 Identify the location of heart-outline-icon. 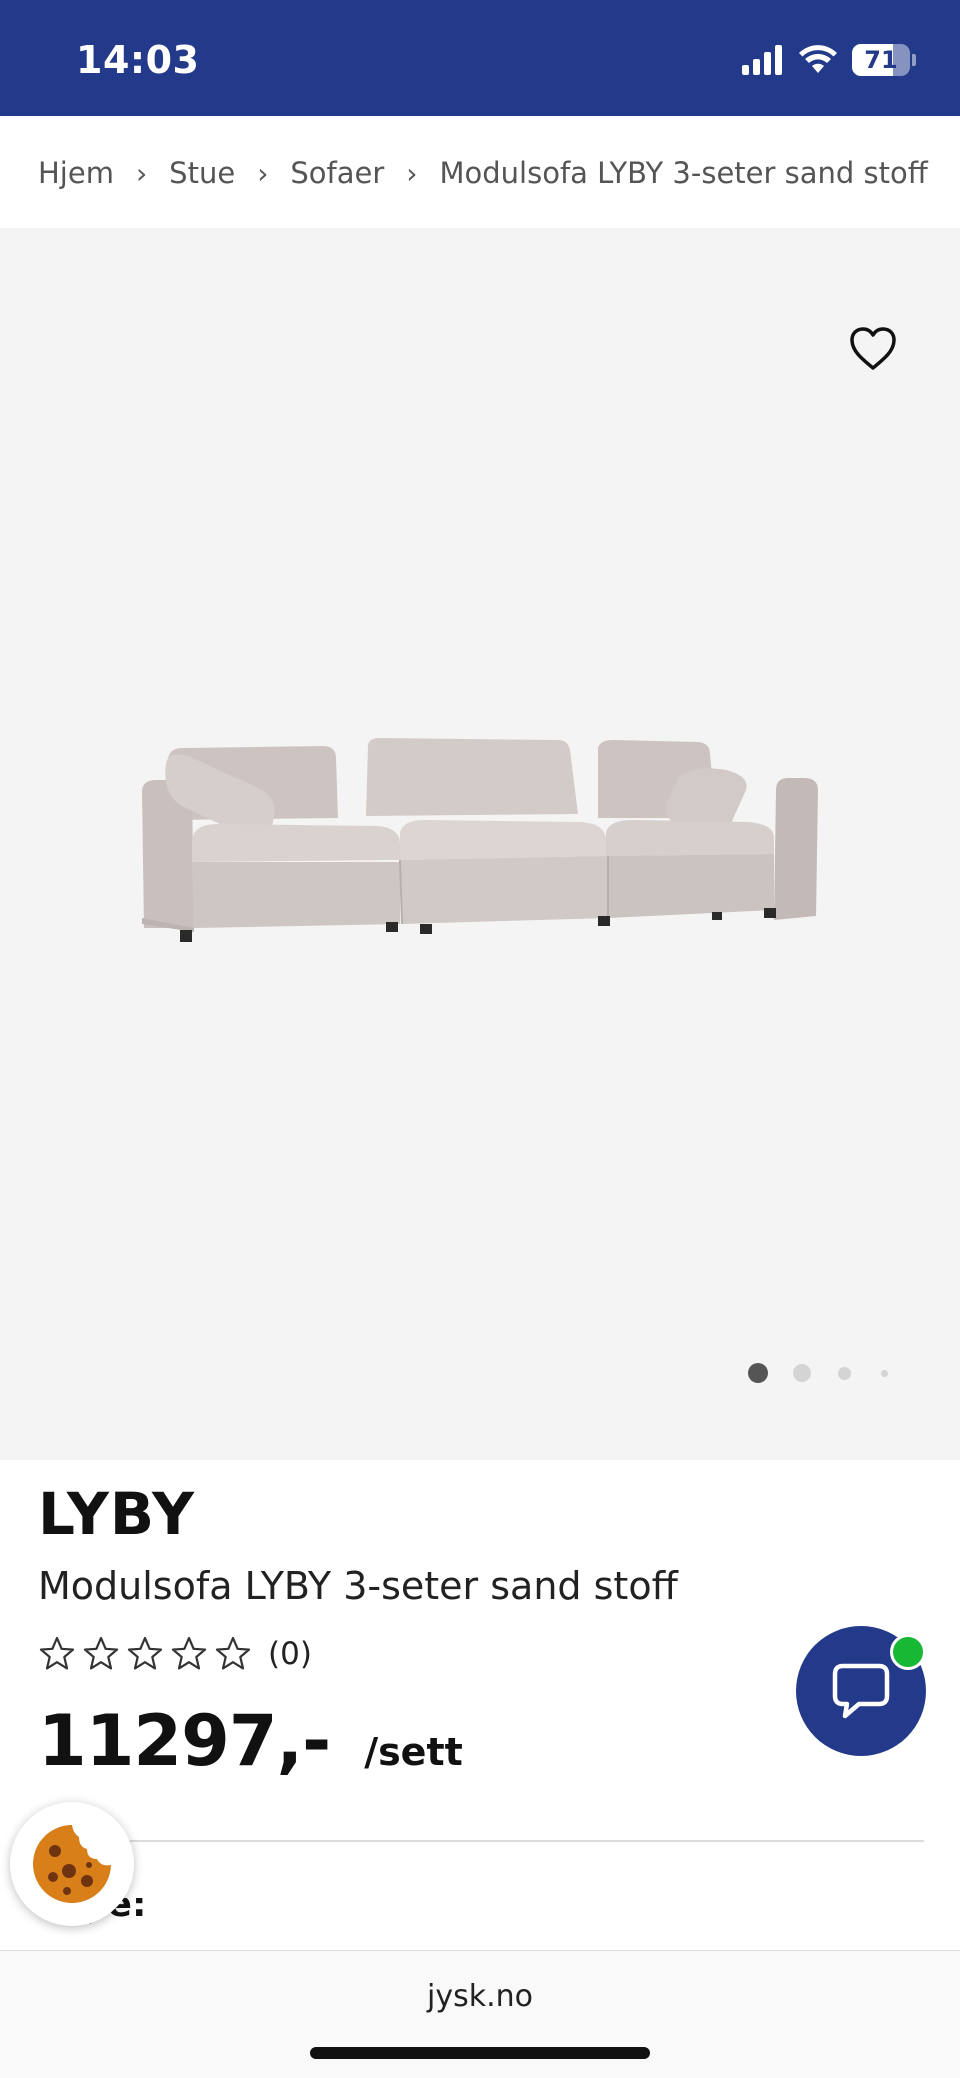
(873, 349).